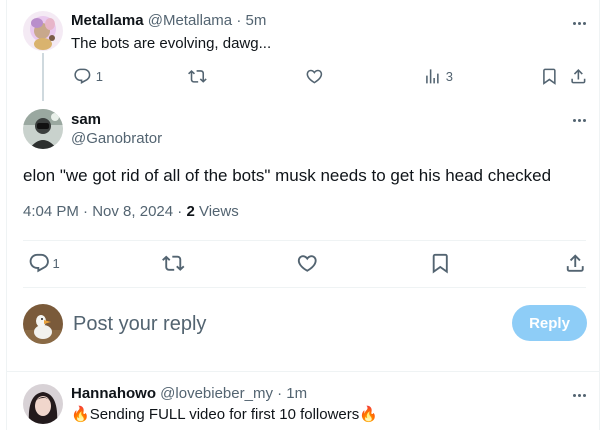  What do you see at coordinates (6, 215) in the screenshot?
I see `timeline-left-border` at bounding box center [6, 215].